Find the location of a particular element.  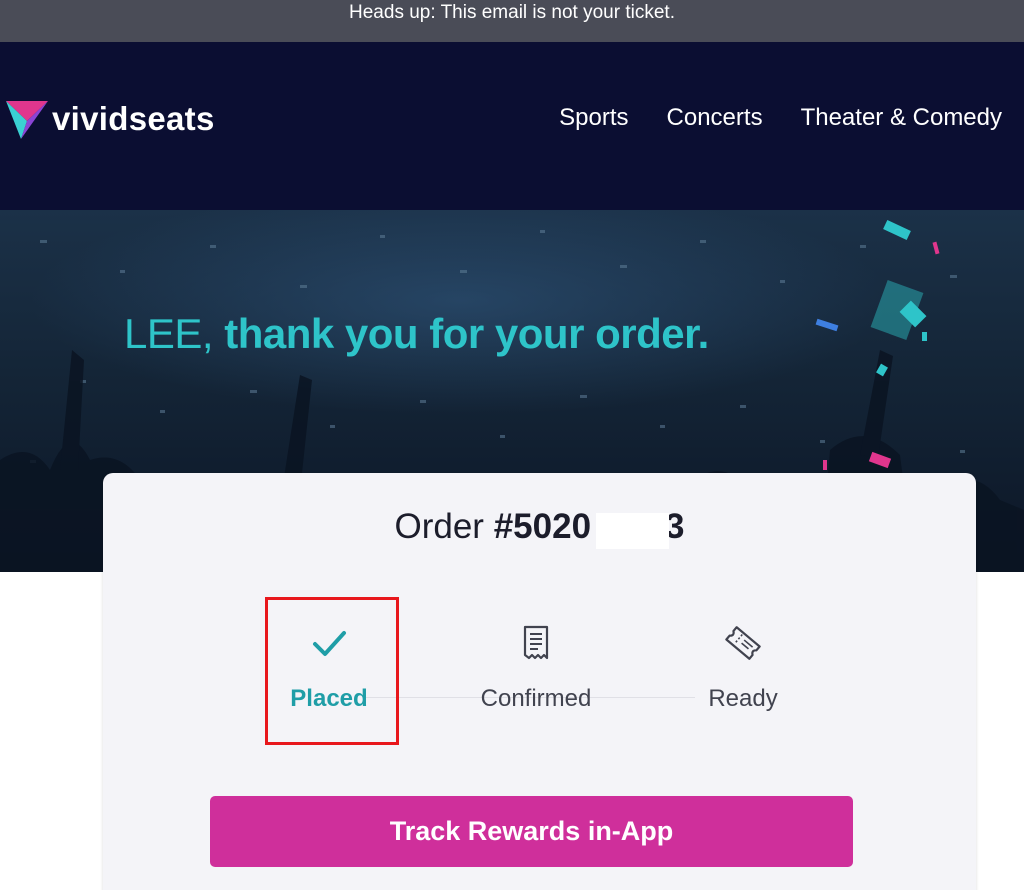

step-ready: Ready is located at coordinates (743, 668).